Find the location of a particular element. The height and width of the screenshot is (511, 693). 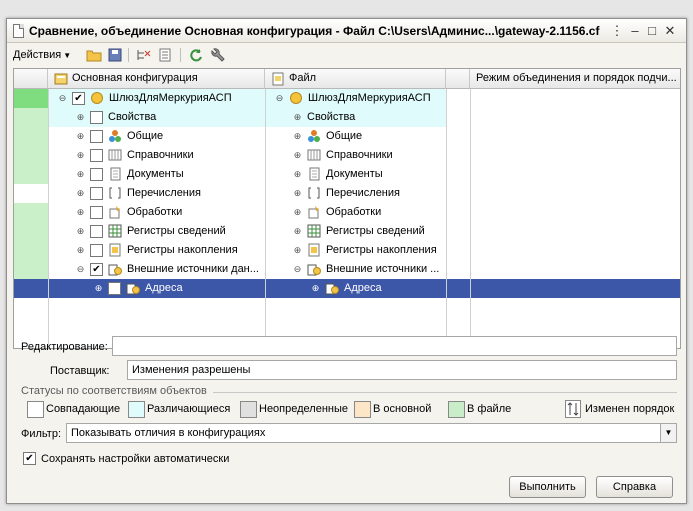

close-button: ✕ is located at coordinates (670, 31).